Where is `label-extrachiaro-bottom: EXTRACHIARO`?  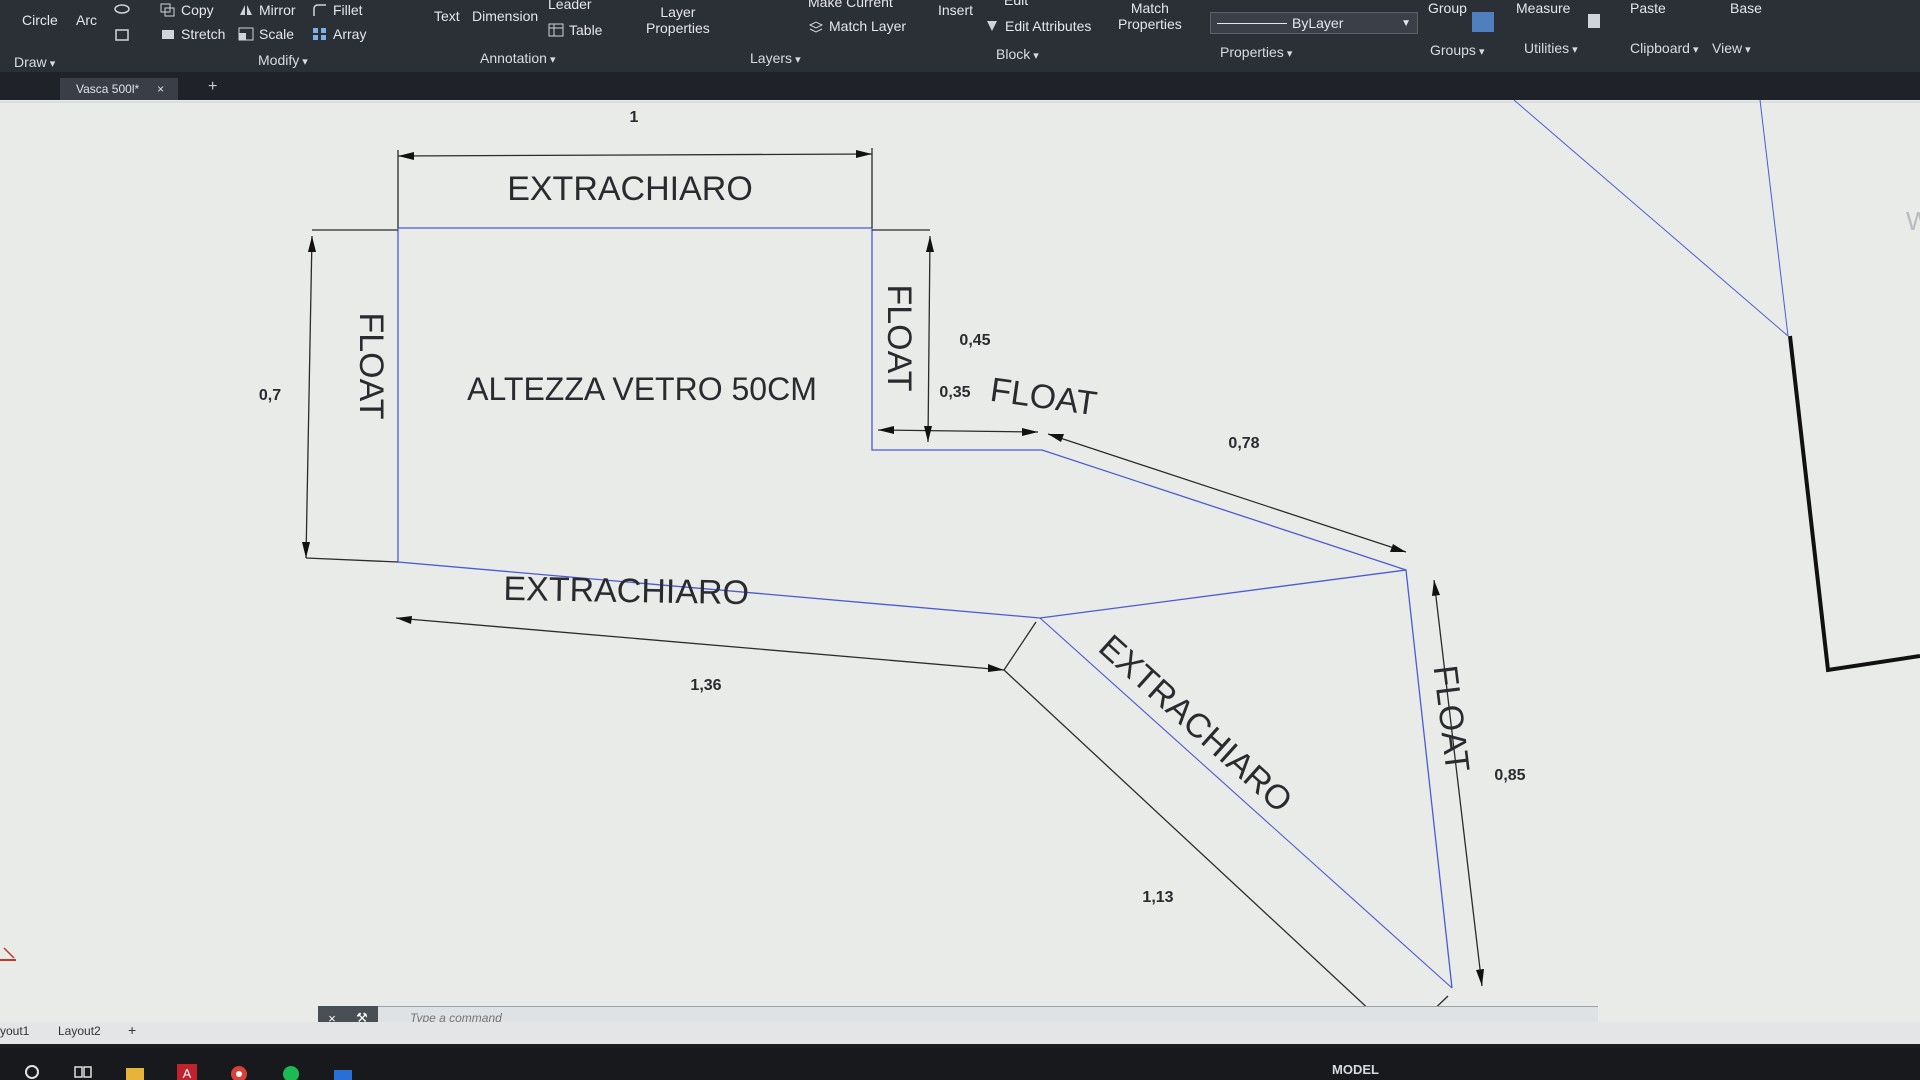 label-extrachiaro-bottom: EXTRACHIARO is located at coordinates (626, 591).